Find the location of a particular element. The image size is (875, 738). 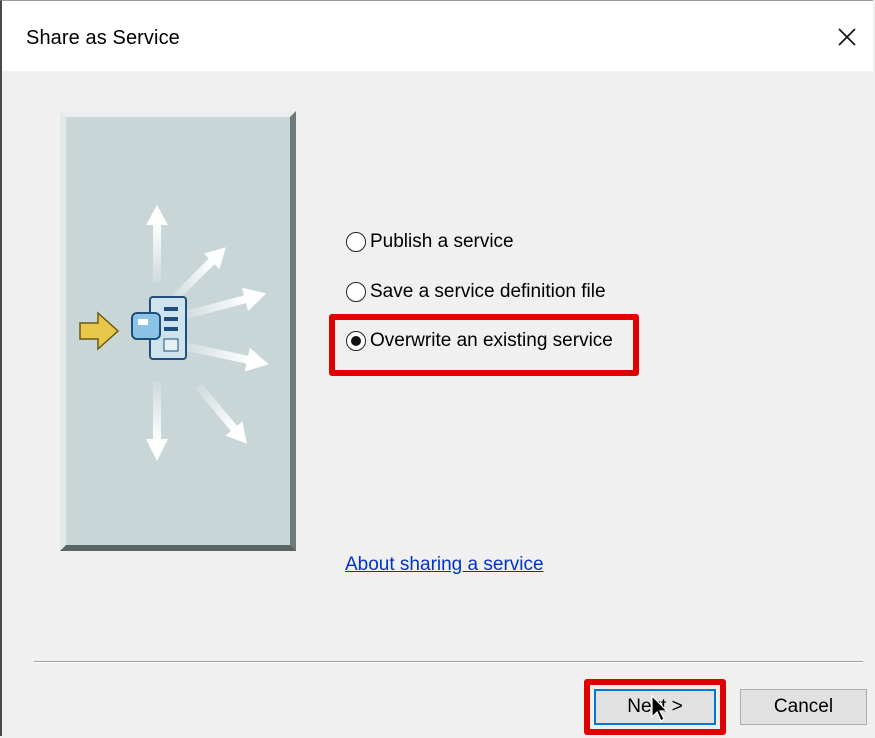

radio-publish is located at coordinates (356, 242).